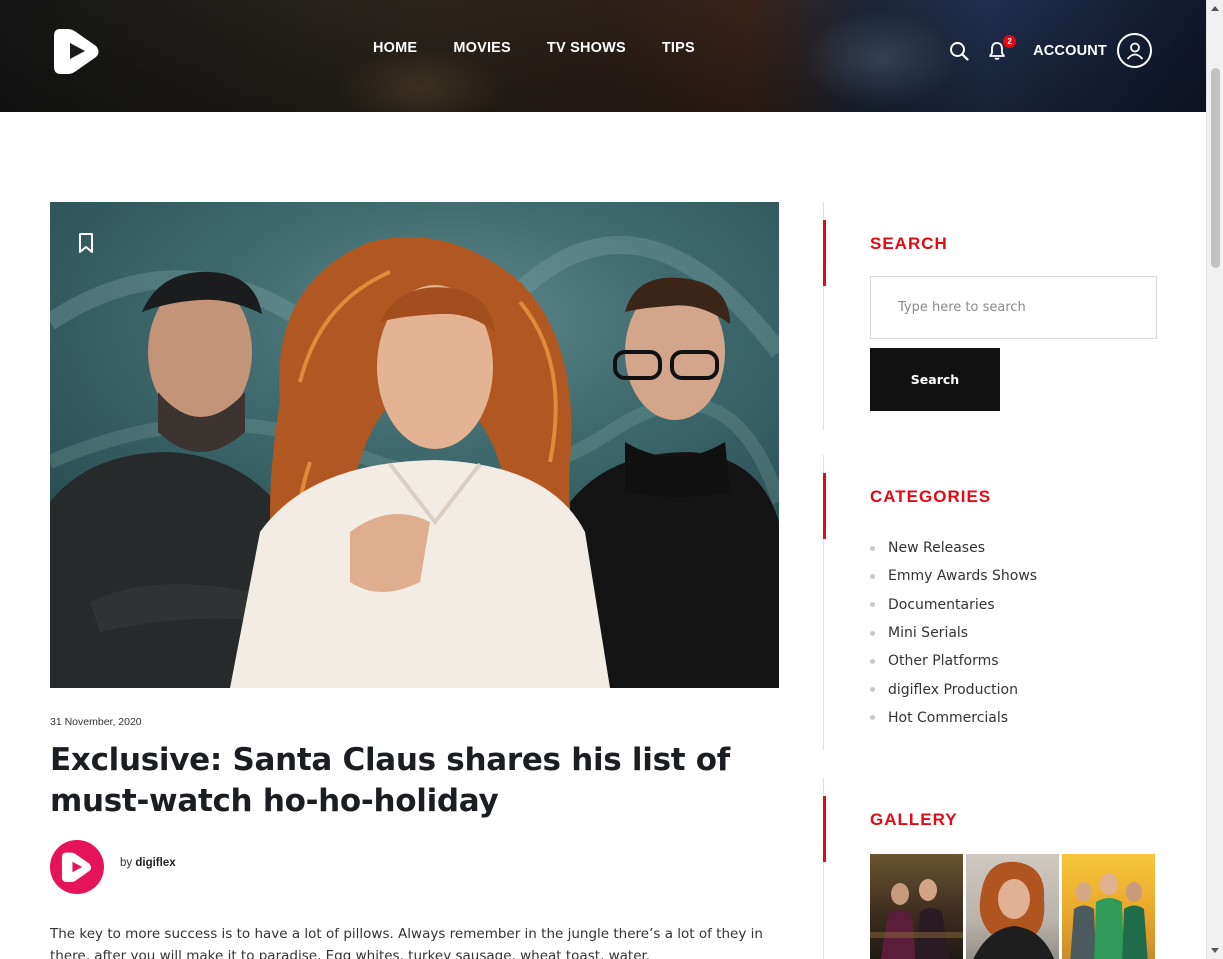  Describe the element at coordinates (395, 48) in the screenshot. I see `nav-home: HOME` at that location.